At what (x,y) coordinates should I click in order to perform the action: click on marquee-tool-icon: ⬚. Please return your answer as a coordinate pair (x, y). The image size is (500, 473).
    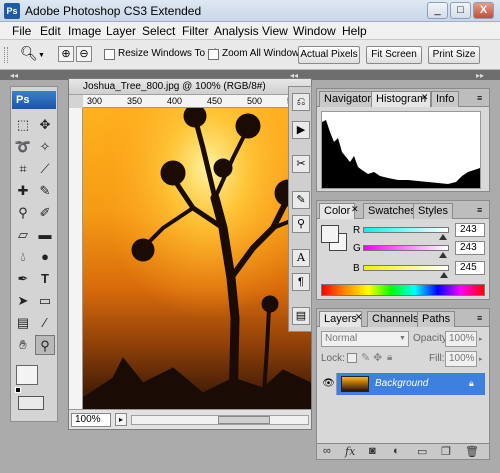
    Looking at the image, I should click on (23, 125).